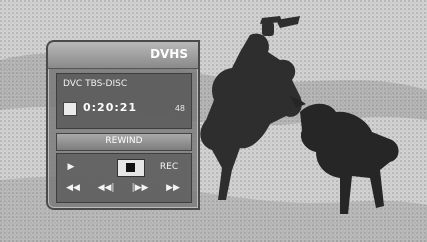  I want to click on tape-info-box: DVC TBS-DISC 0:20:21 48, so click(124, 101).